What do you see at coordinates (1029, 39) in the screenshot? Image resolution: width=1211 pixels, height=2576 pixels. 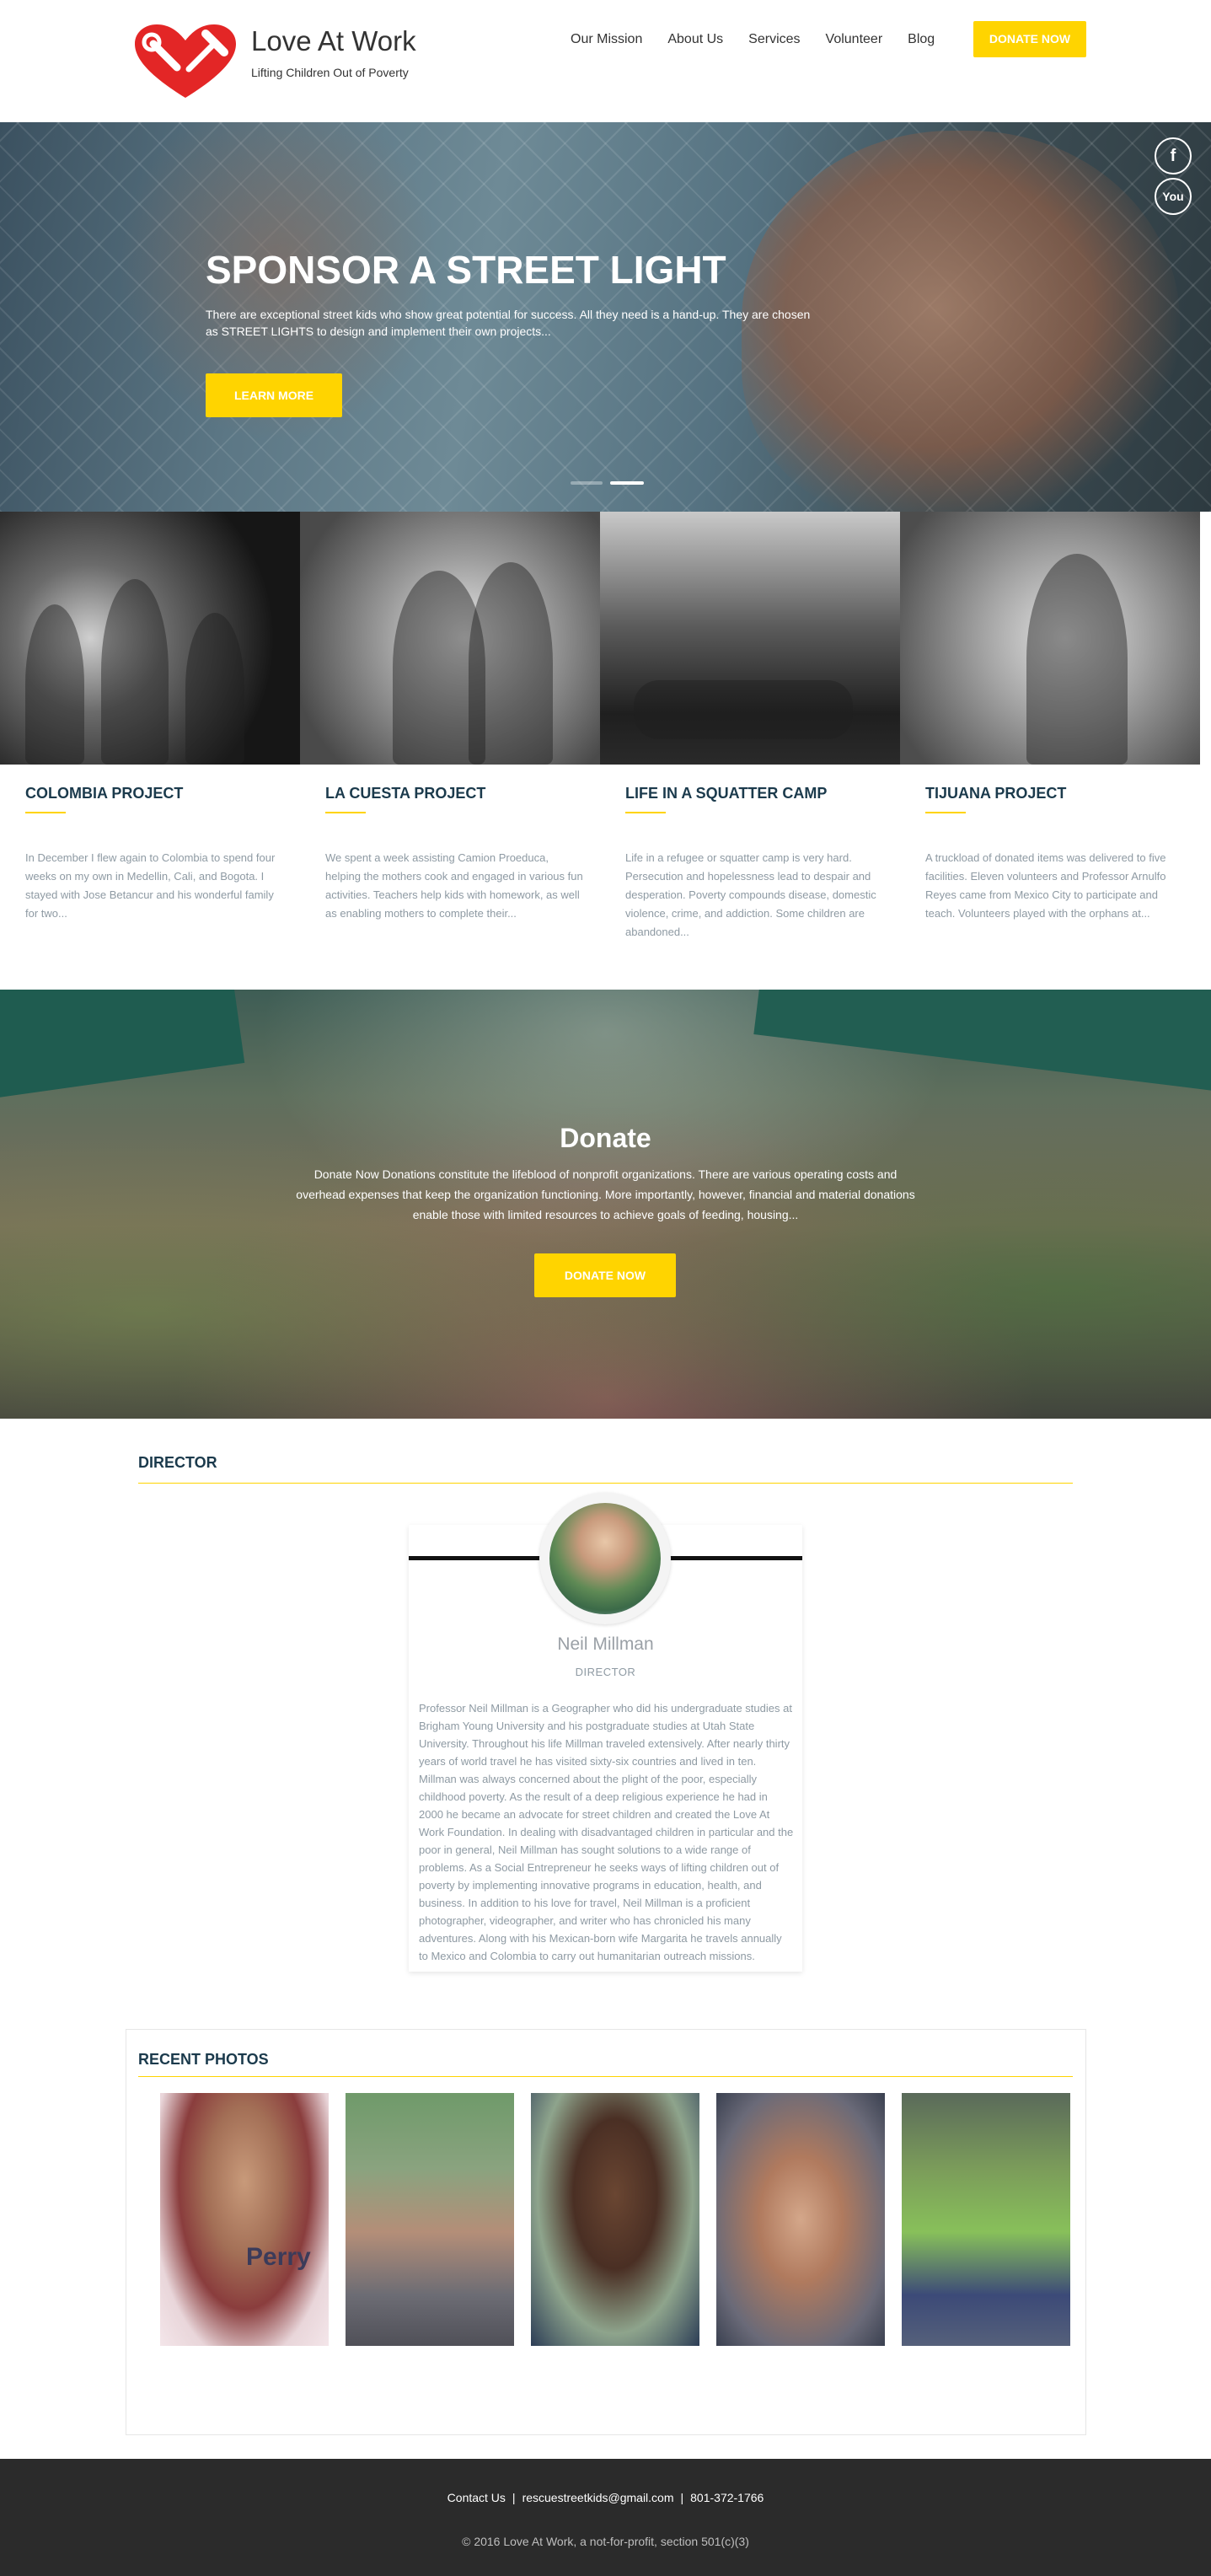 I see `header-donate-button: DONATE NOW` at bounding box center [1029, 39].